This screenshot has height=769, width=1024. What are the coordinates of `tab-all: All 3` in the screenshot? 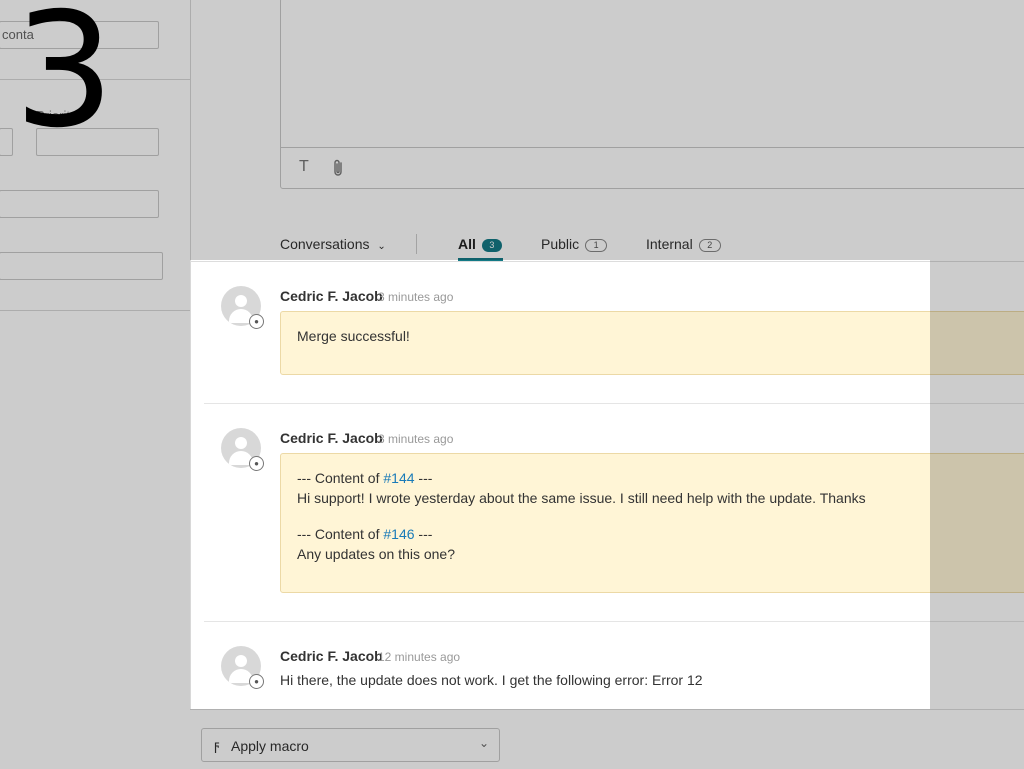 It's located at (480, 244).